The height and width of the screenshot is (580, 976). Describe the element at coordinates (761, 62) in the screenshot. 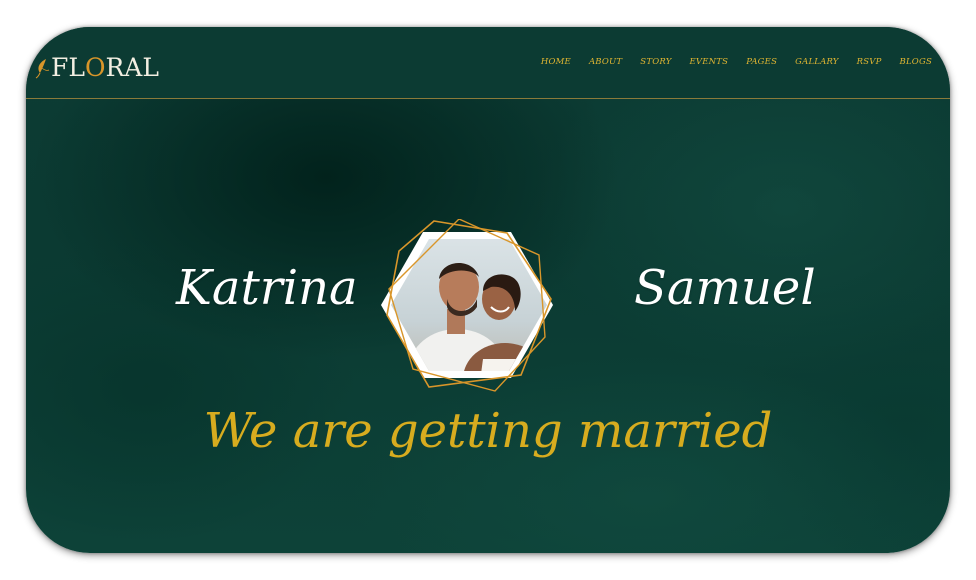

I see `nav-pages: PAGES` at that location.